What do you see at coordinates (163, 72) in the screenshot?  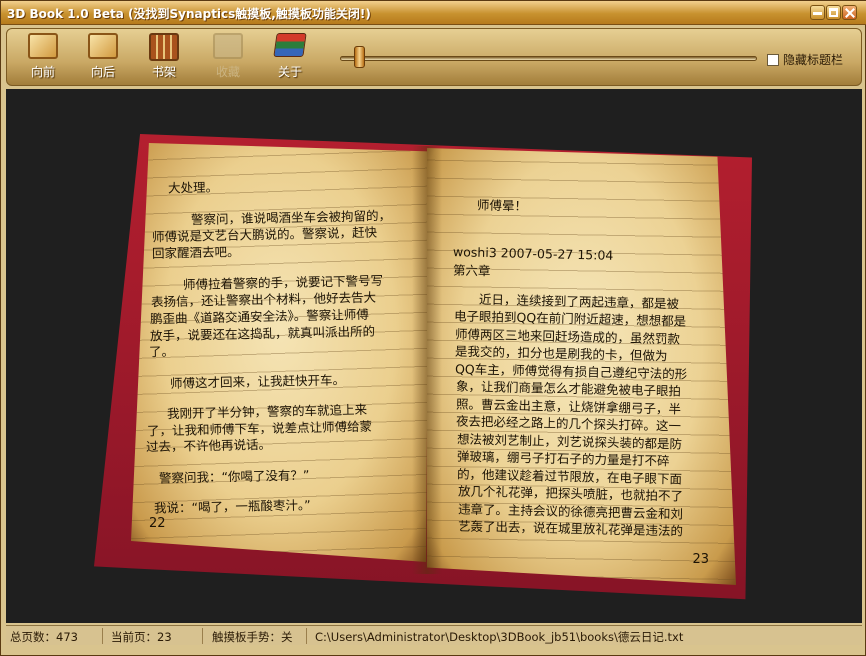 I see `bookshelf-label: 书架` at bounding box center [163, 72].